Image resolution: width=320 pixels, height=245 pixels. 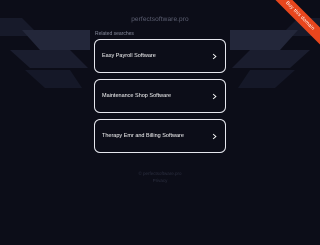 I want to click on domain-name: perfectsoftware.pro, so click(x=160, y=19).